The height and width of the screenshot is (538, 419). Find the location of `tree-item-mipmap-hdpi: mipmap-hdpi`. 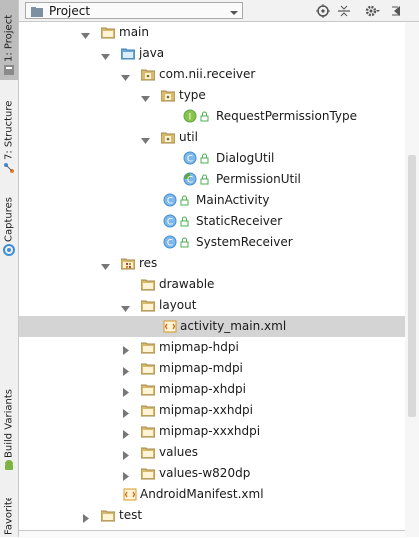

tree-item-mipmap-hdpi: mipmap-hdpi is located at coordinates (212, 347).